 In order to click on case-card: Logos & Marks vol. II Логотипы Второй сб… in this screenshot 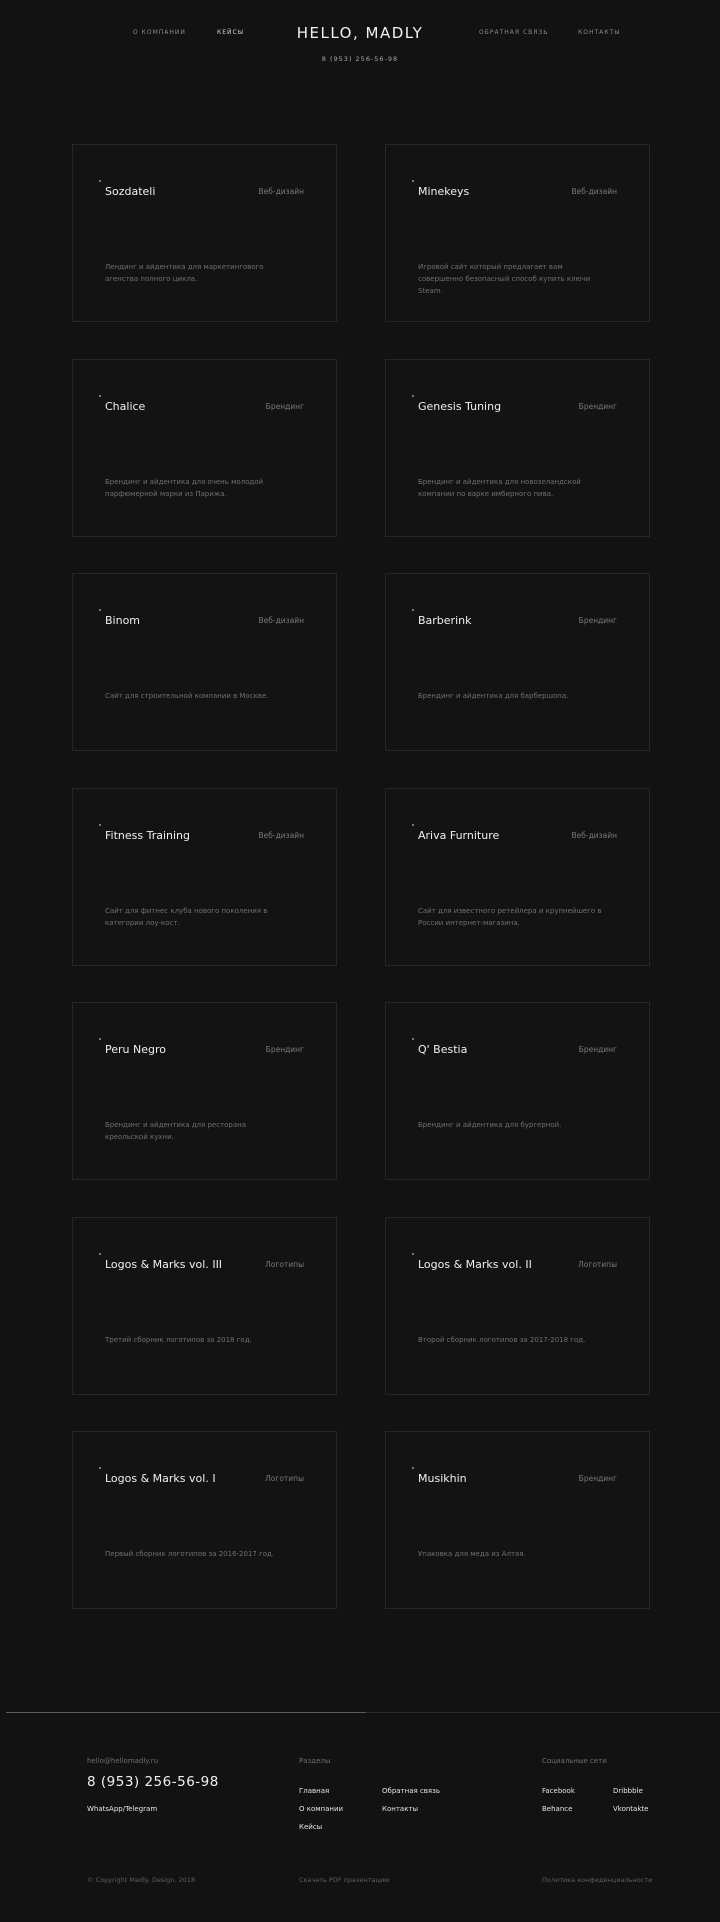, I will do `click(517, 1306)`.